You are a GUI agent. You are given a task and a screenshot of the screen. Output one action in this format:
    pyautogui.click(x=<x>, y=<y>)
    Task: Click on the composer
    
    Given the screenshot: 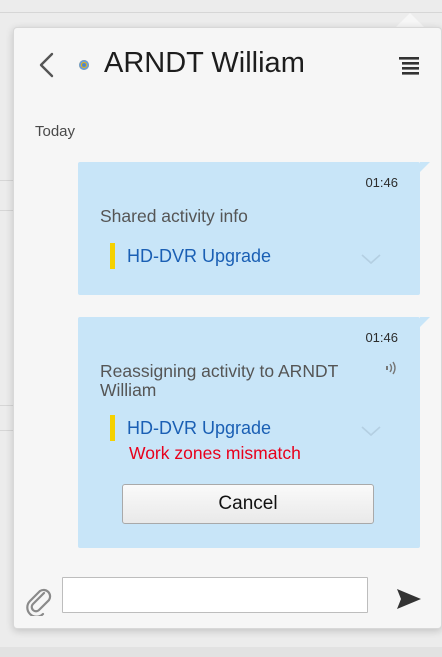 What is the action you would take?
    pyautogui.click(x=227, y=598)
    